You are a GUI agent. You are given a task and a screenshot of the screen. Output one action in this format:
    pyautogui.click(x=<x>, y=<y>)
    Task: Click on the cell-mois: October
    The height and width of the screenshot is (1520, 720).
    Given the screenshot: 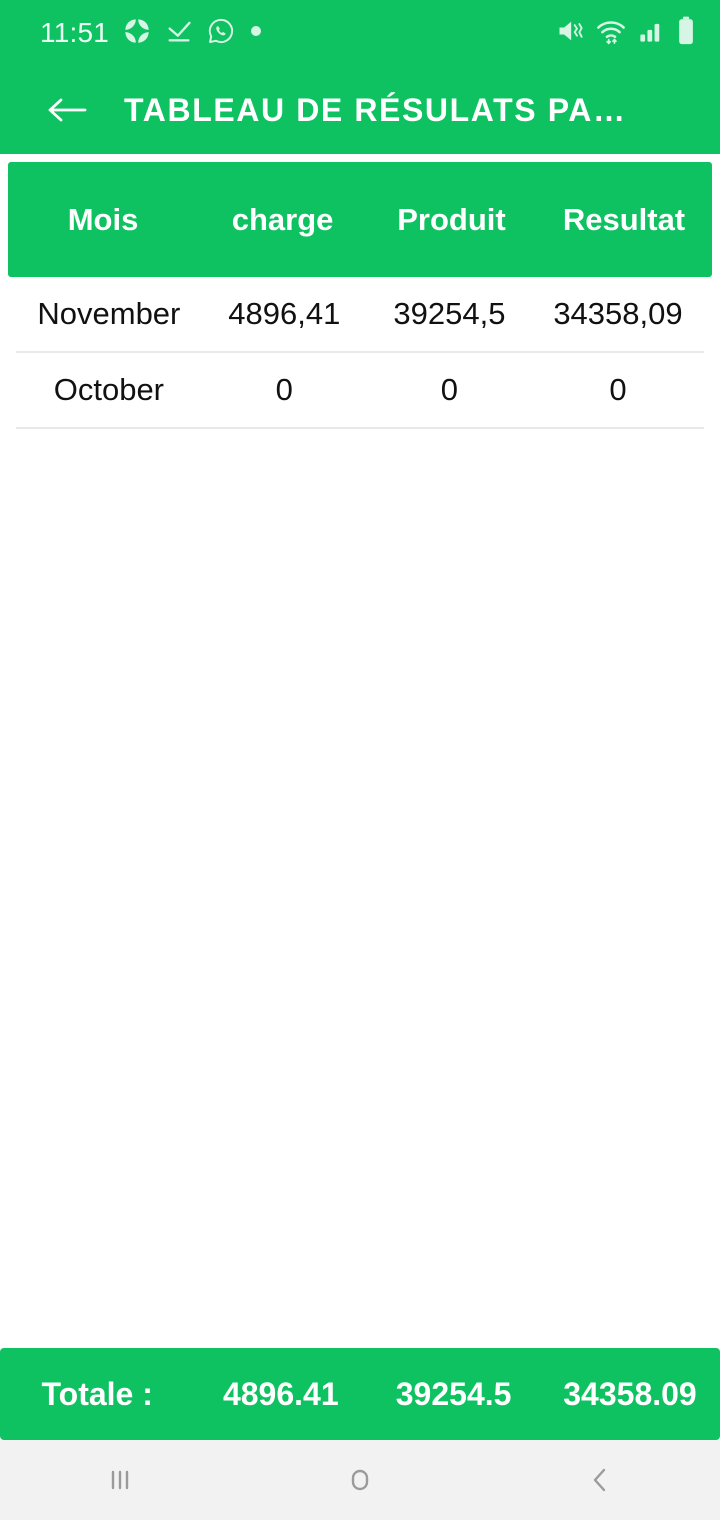 What is the action you would take?
    pyautogui.click(x=109, y=389)
    